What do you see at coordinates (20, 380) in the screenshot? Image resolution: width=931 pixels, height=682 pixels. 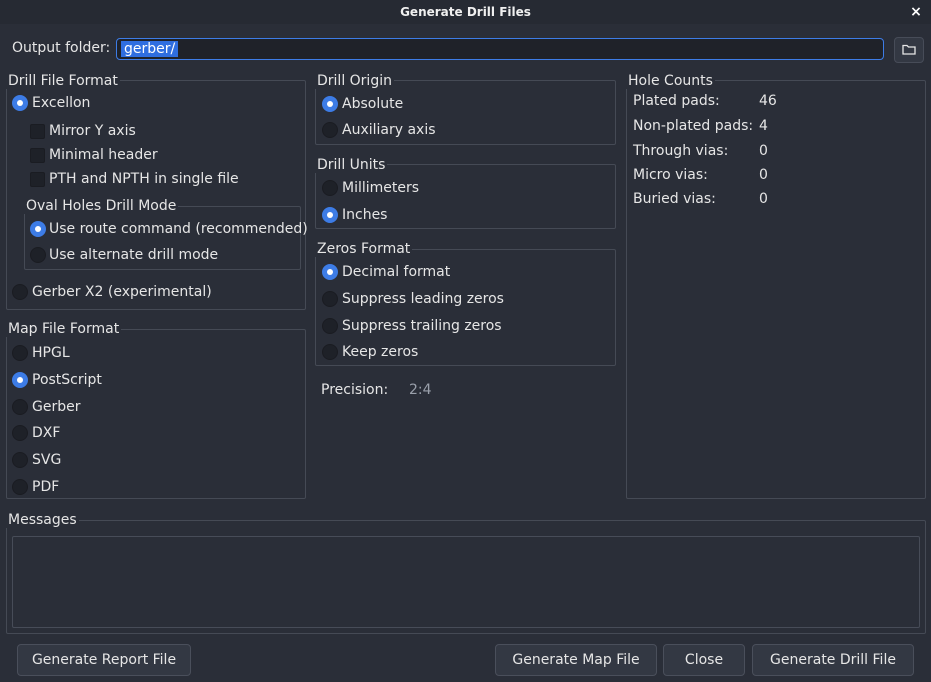 I see `radio-map-postscript-indicator` at bounding box center [20, 380].